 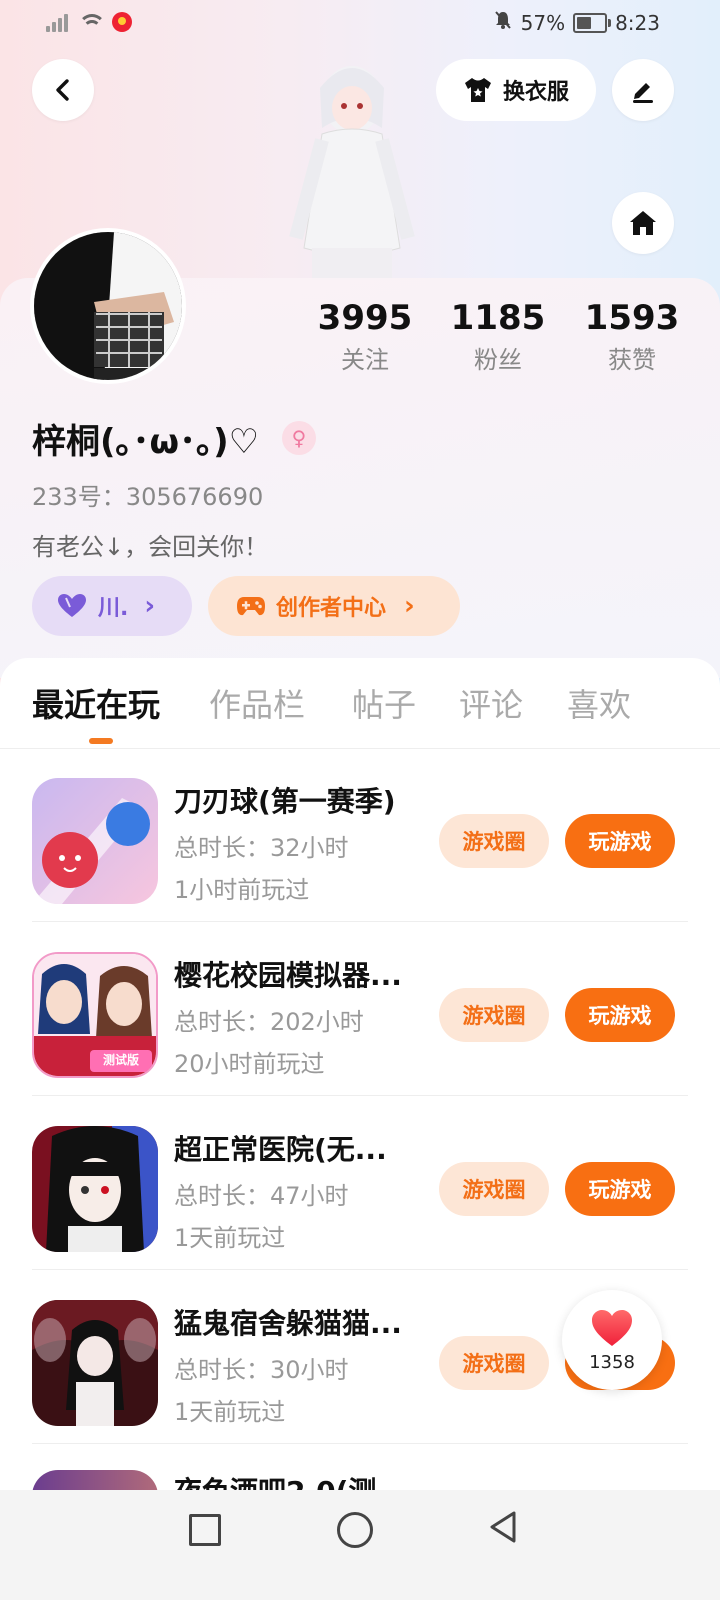 What do you see at coordinates (275, 1483) in the screenshot?
I see `game-title-partial: 夜色酒吧2.0(测` at bounding box center [275, 1483].